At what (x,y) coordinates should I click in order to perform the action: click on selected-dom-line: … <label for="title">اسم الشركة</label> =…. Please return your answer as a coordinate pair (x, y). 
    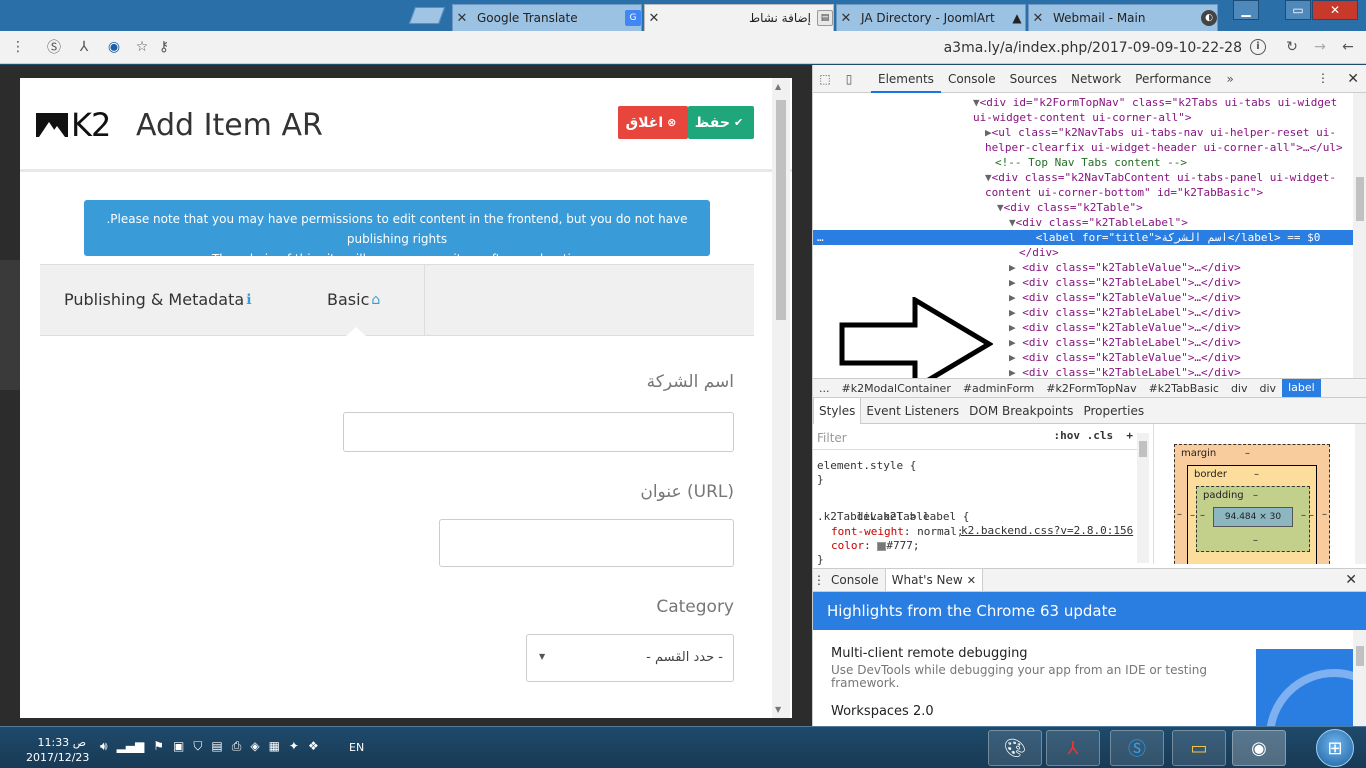
    Looking at the image, I should click on (1083, 237).